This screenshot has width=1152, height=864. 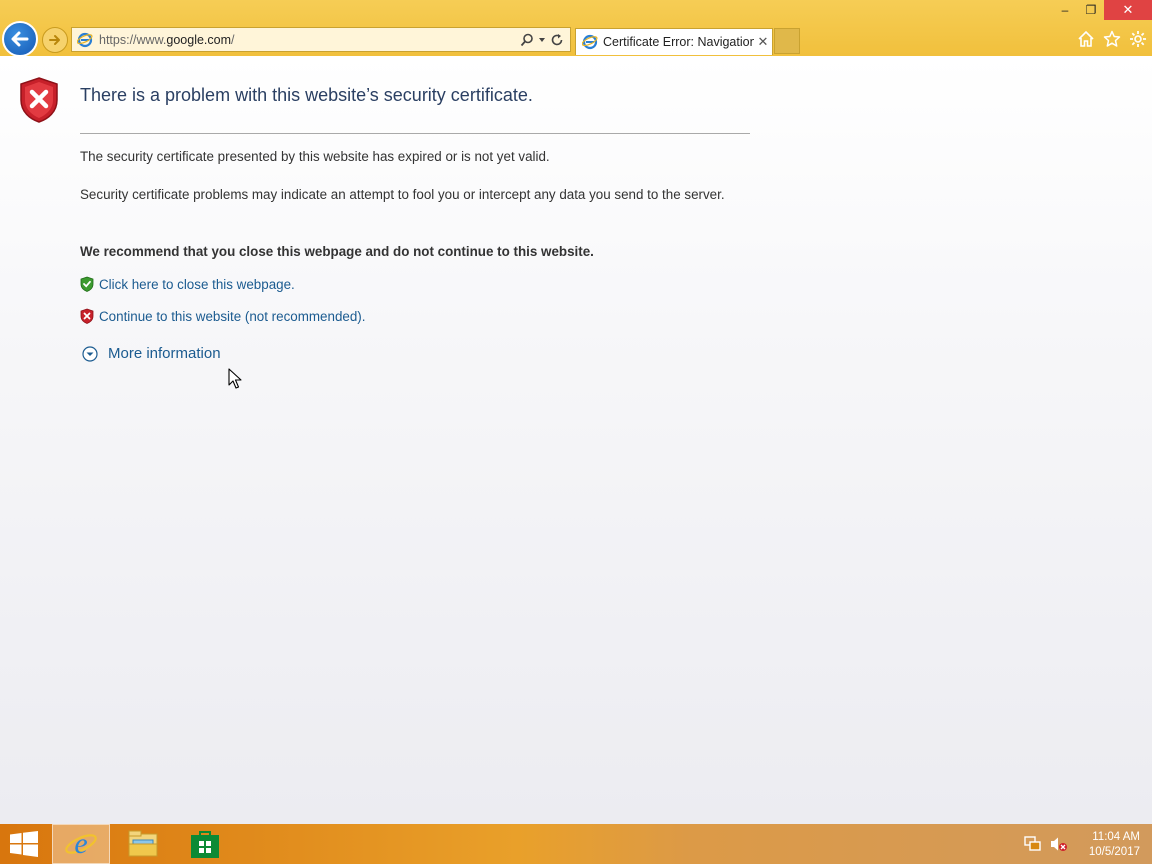 What do you see at coordinates (415, 133) in the screenshot?
I see `divider` at bounding box center [415, 133].